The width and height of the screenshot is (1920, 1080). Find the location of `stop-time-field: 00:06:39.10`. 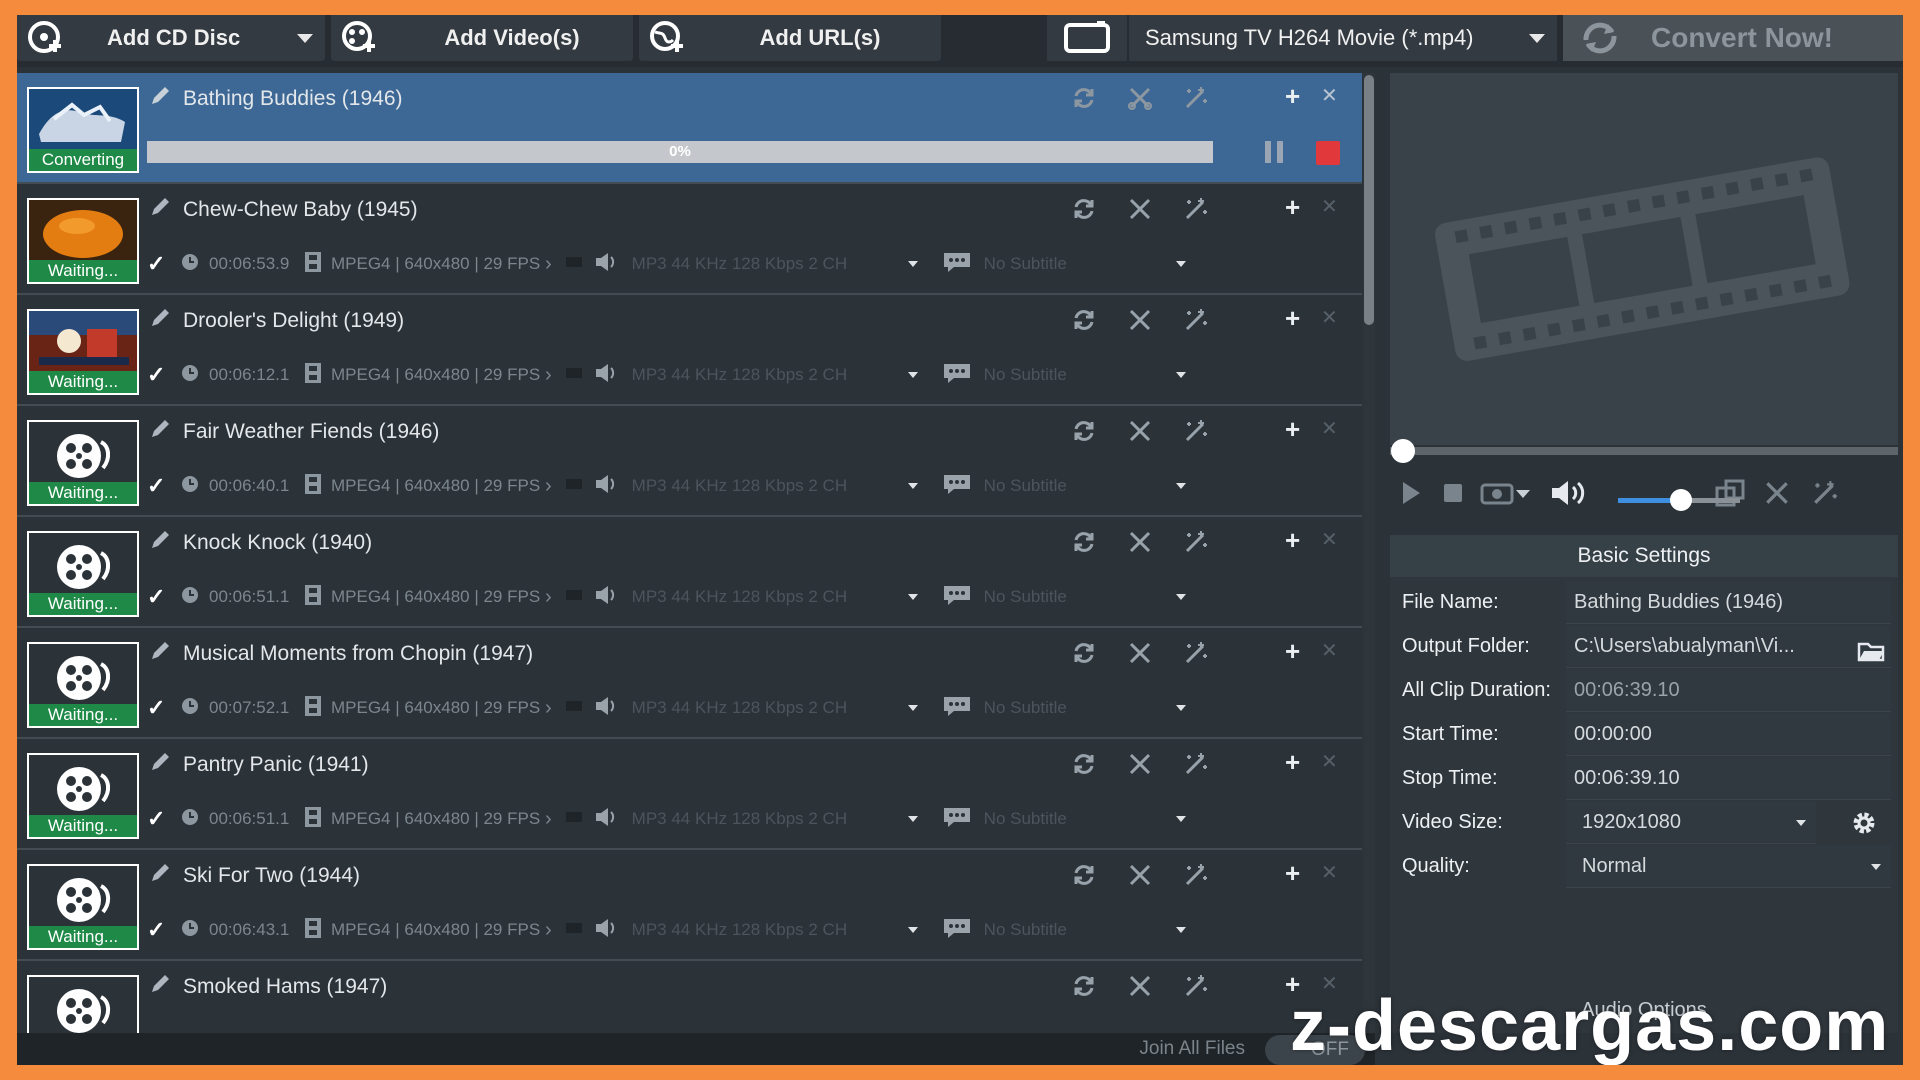

stop-time-field: 00:06:39.10 is located at coordinates (1728, 778).